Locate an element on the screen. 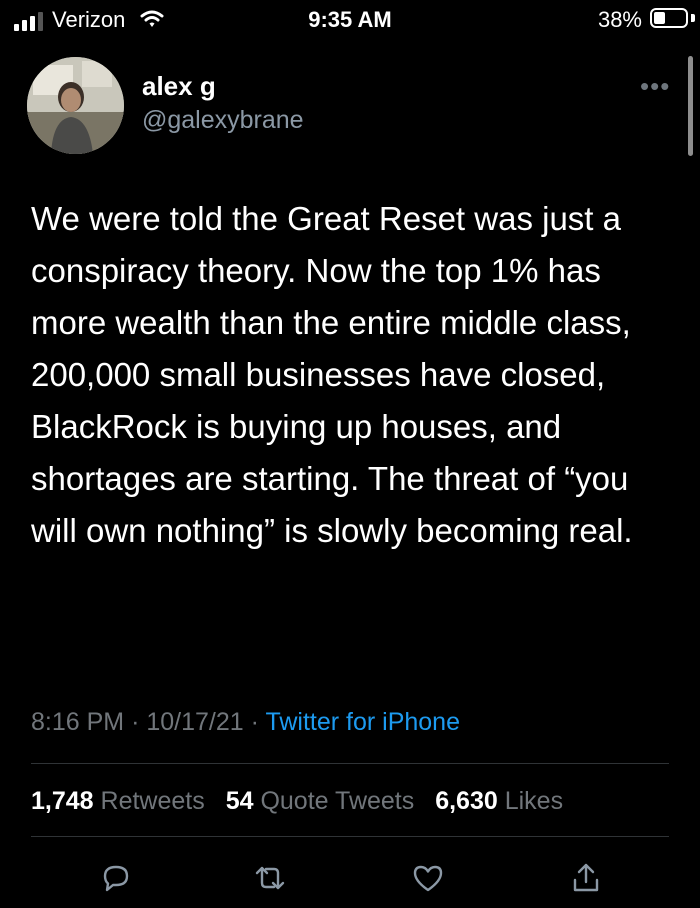 The image size is (700, 908). share-icon is located at coordinates (586, 877).